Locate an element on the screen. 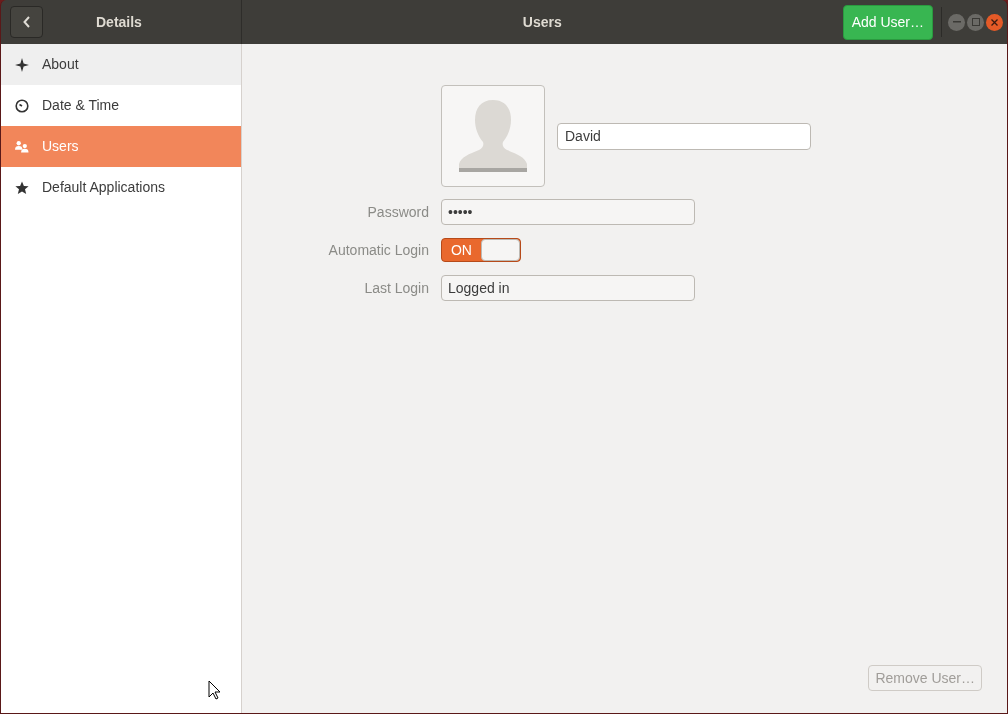 The width and height of the screenshot is (1008, 714). avatar-button is located at coordinates (493, 136).